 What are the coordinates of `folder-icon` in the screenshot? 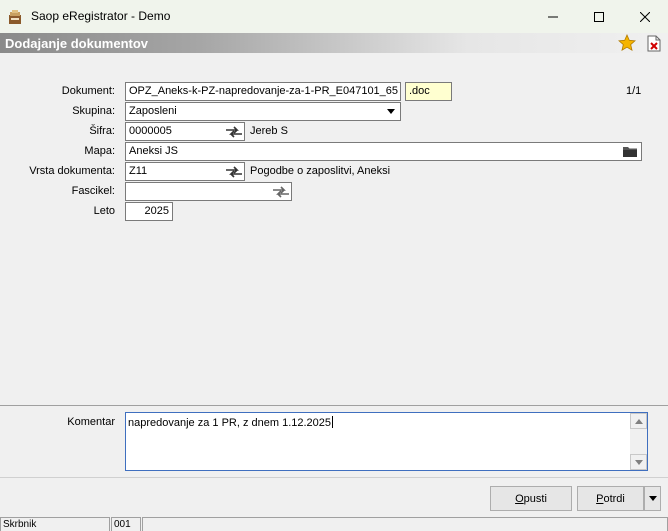 It's located at (630, 151).